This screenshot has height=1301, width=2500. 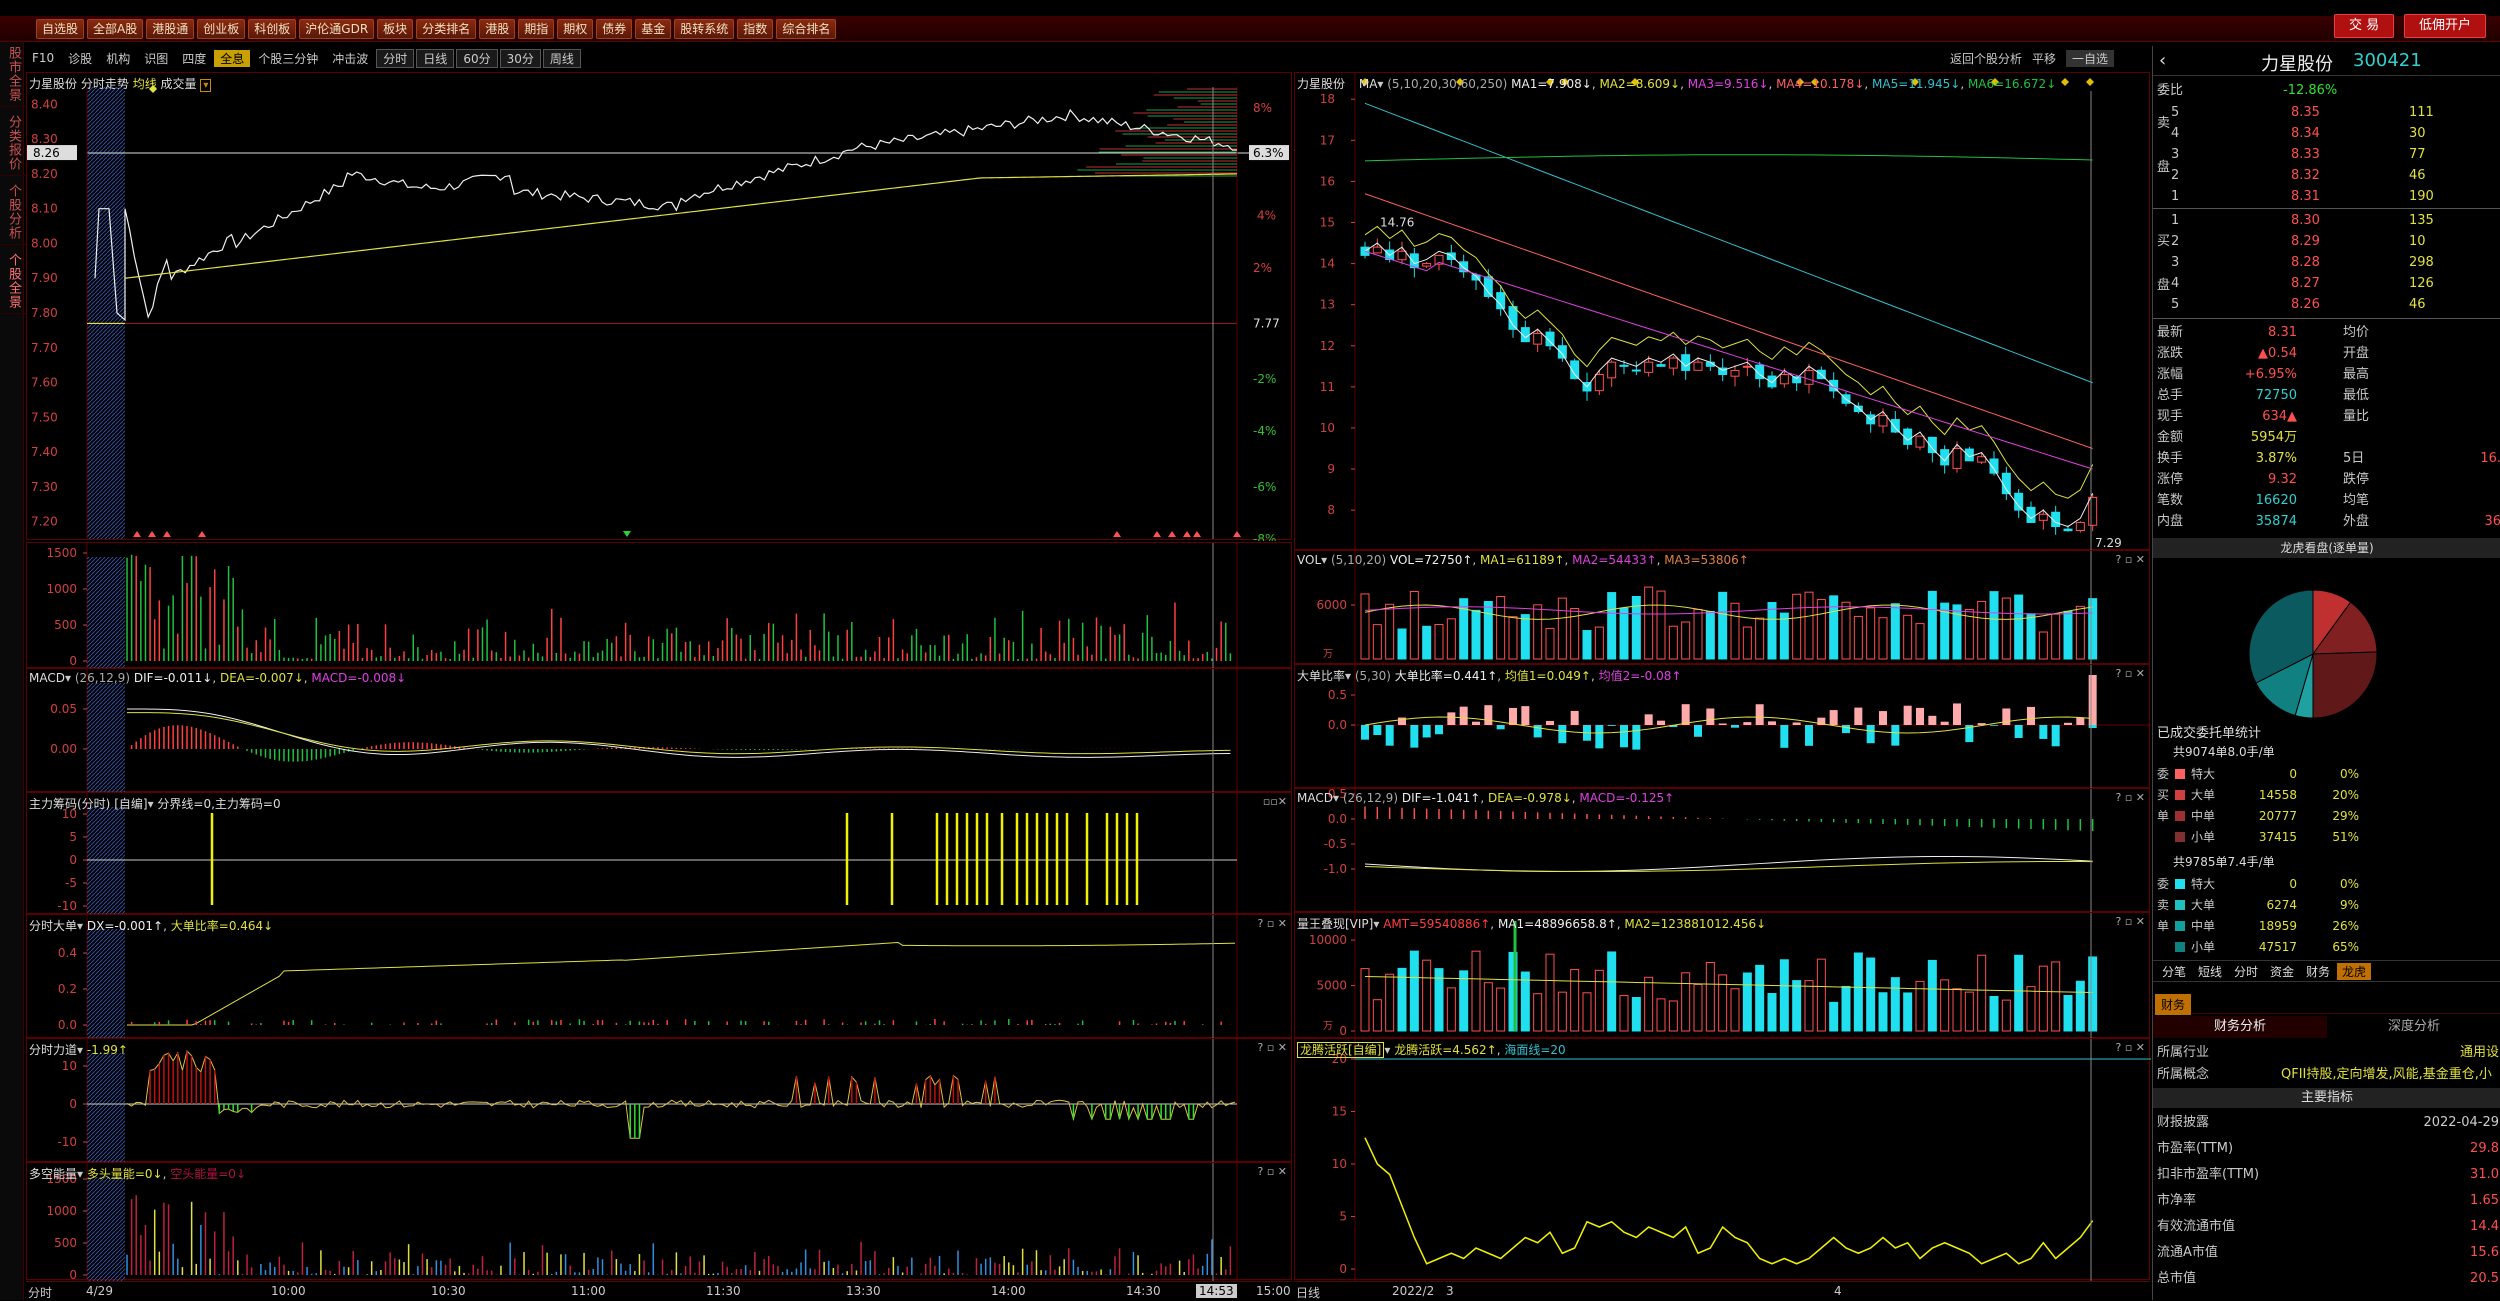 What do you see at coordinates (520, 58) in the screenshot?
I see `subbar-item-11: 30分` at bounding box center [520, 58].